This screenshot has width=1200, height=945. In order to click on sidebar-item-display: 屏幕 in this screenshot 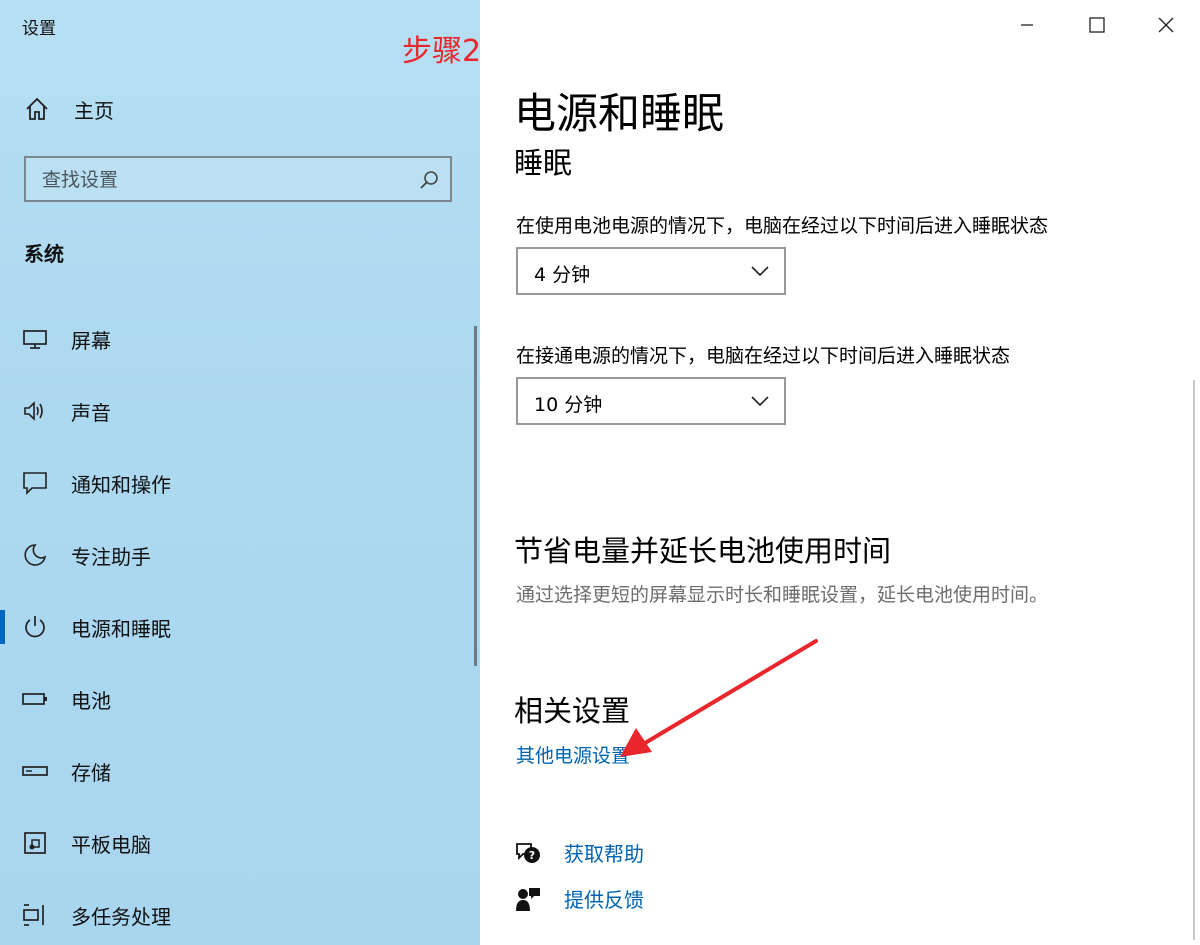, I will do `click(235, 338)`.